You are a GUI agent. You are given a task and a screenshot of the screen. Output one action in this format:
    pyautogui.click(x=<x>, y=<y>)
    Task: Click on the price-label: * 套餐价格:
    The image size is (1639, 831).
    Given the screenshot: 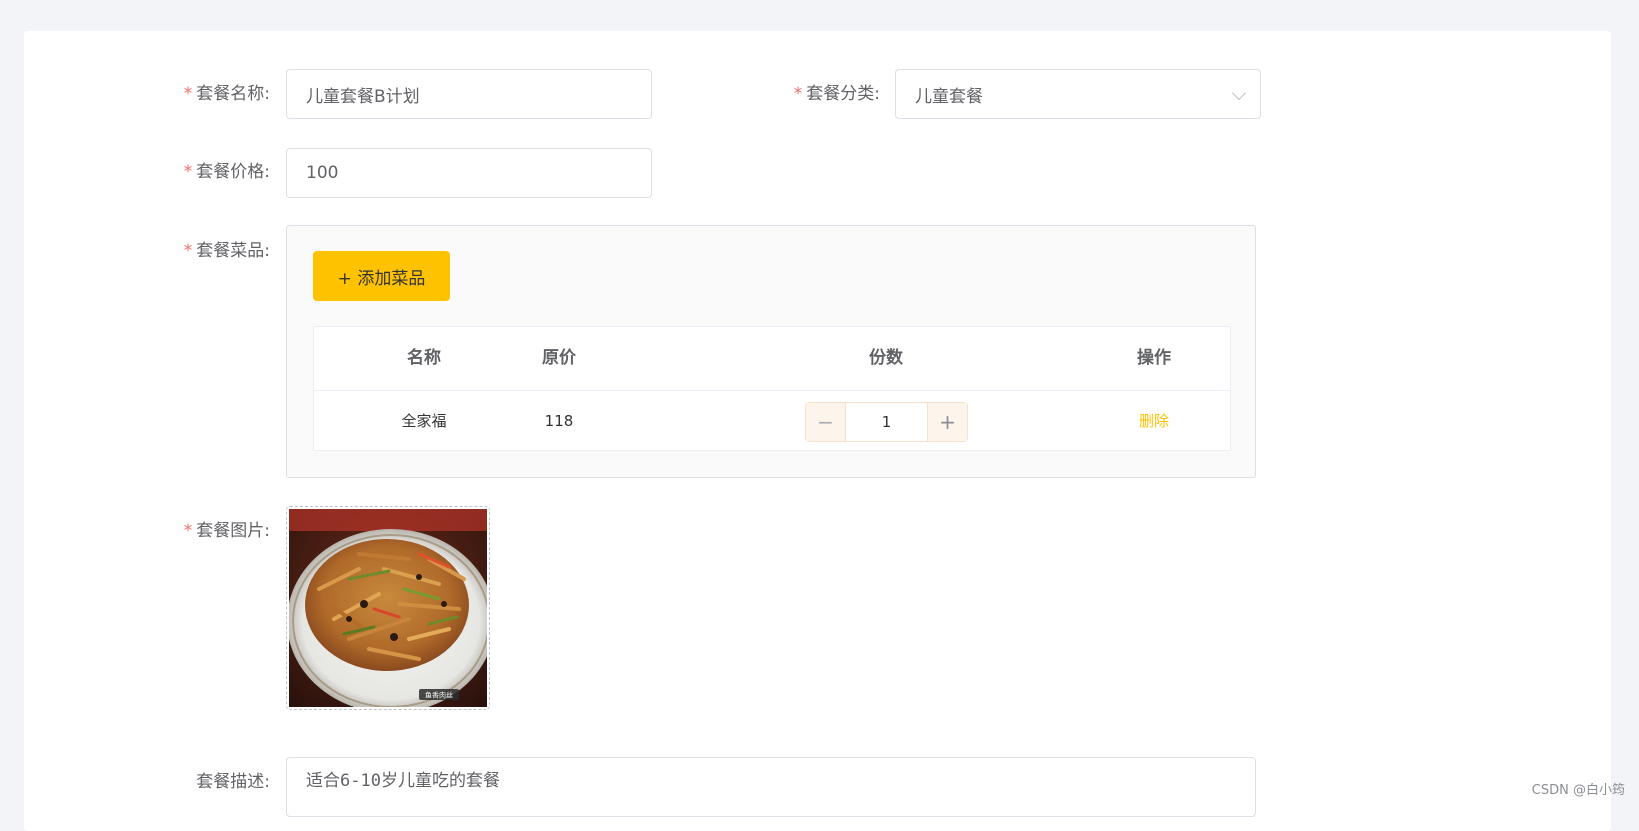 What is the action you would take?
    pyautogui.click(x=226, y=172)
    